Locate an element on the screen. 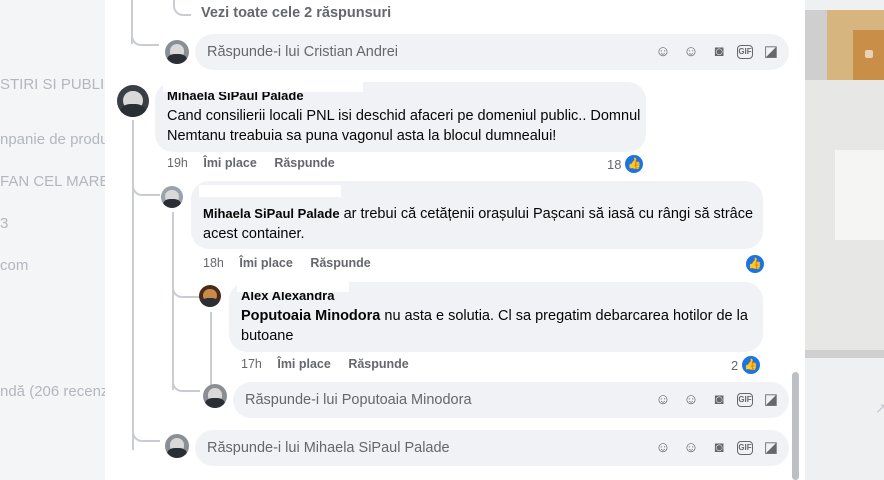 The height and width of the screenshot is (480, 884). comment-author: Mihaela SiPaul Palade is located at coordinates (271, 213).